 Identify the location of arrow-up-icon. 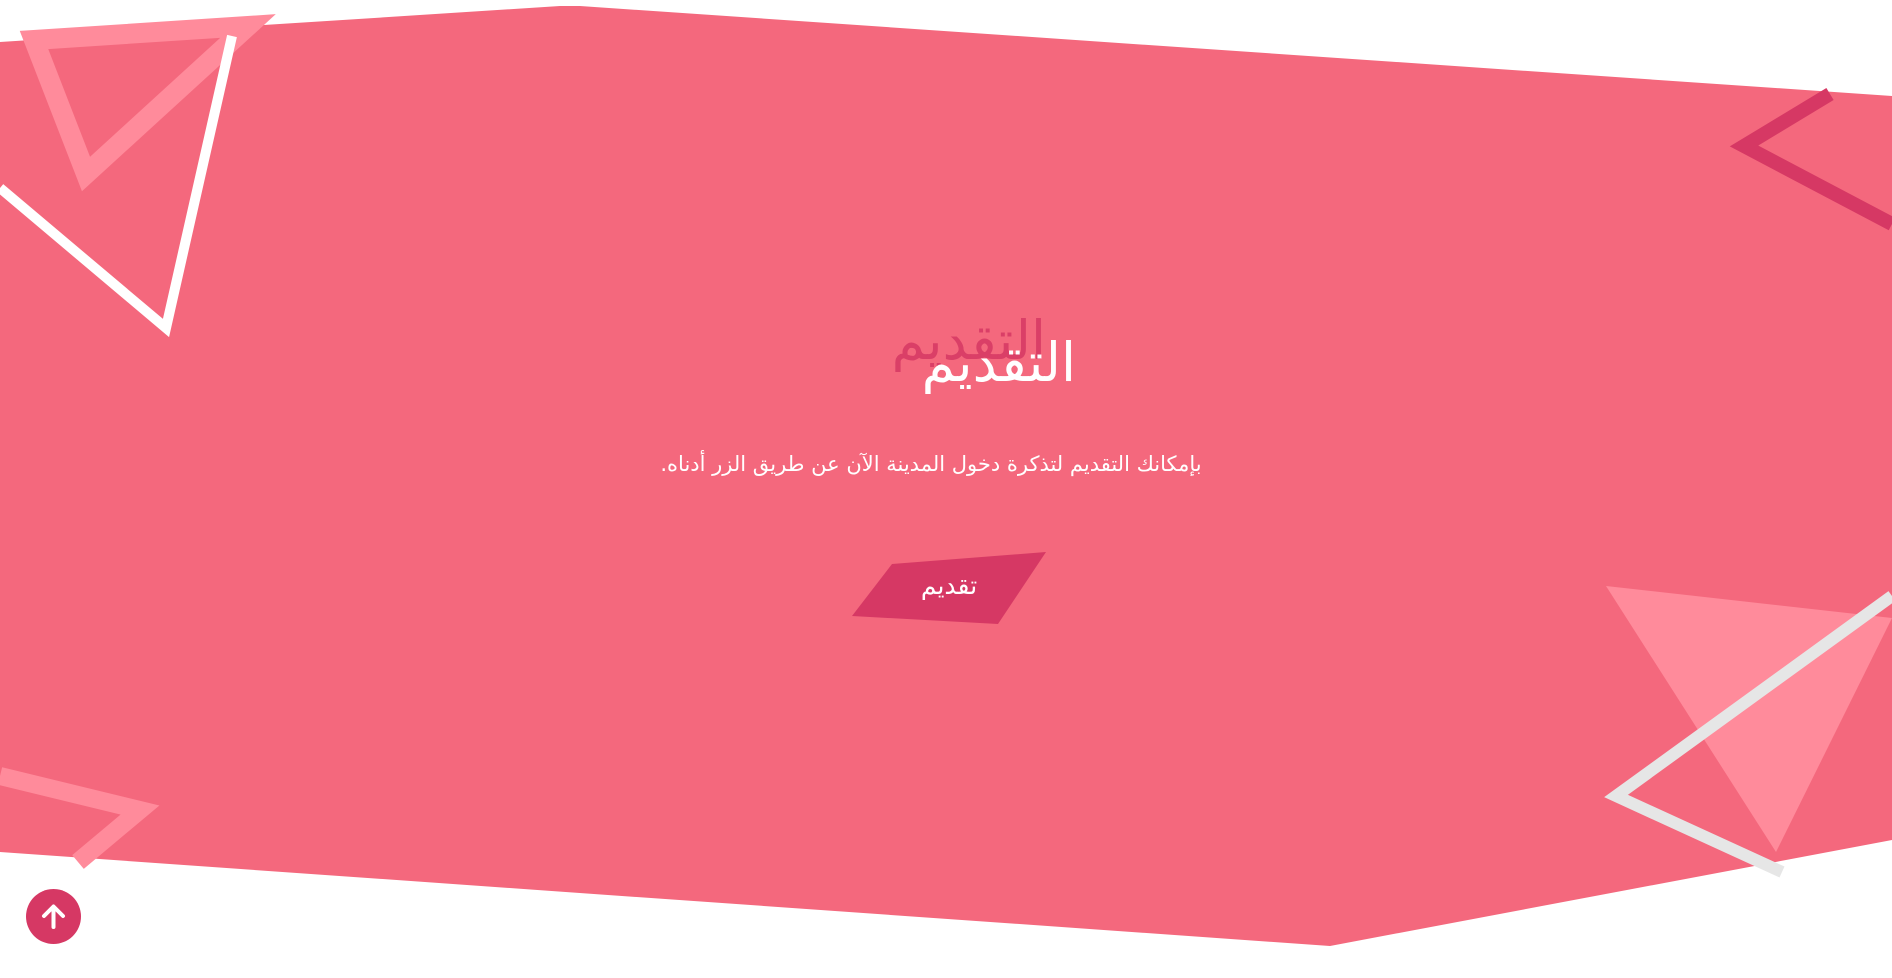
(53, 916).